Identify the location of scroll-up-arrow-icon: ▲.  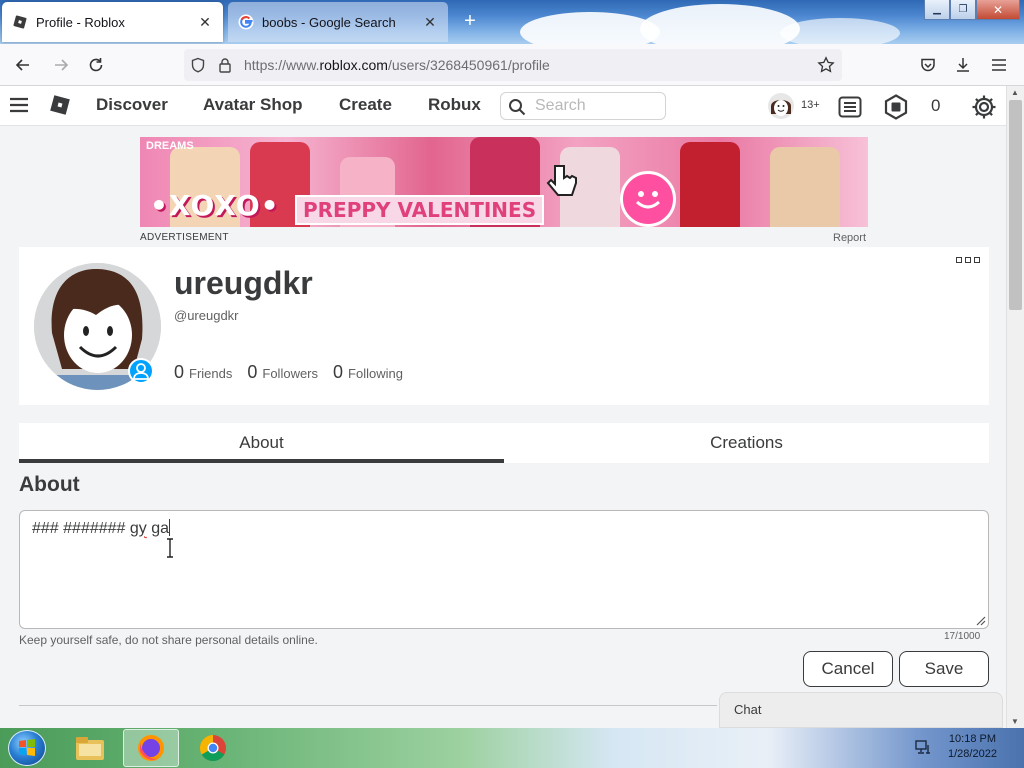
(1015, 92).